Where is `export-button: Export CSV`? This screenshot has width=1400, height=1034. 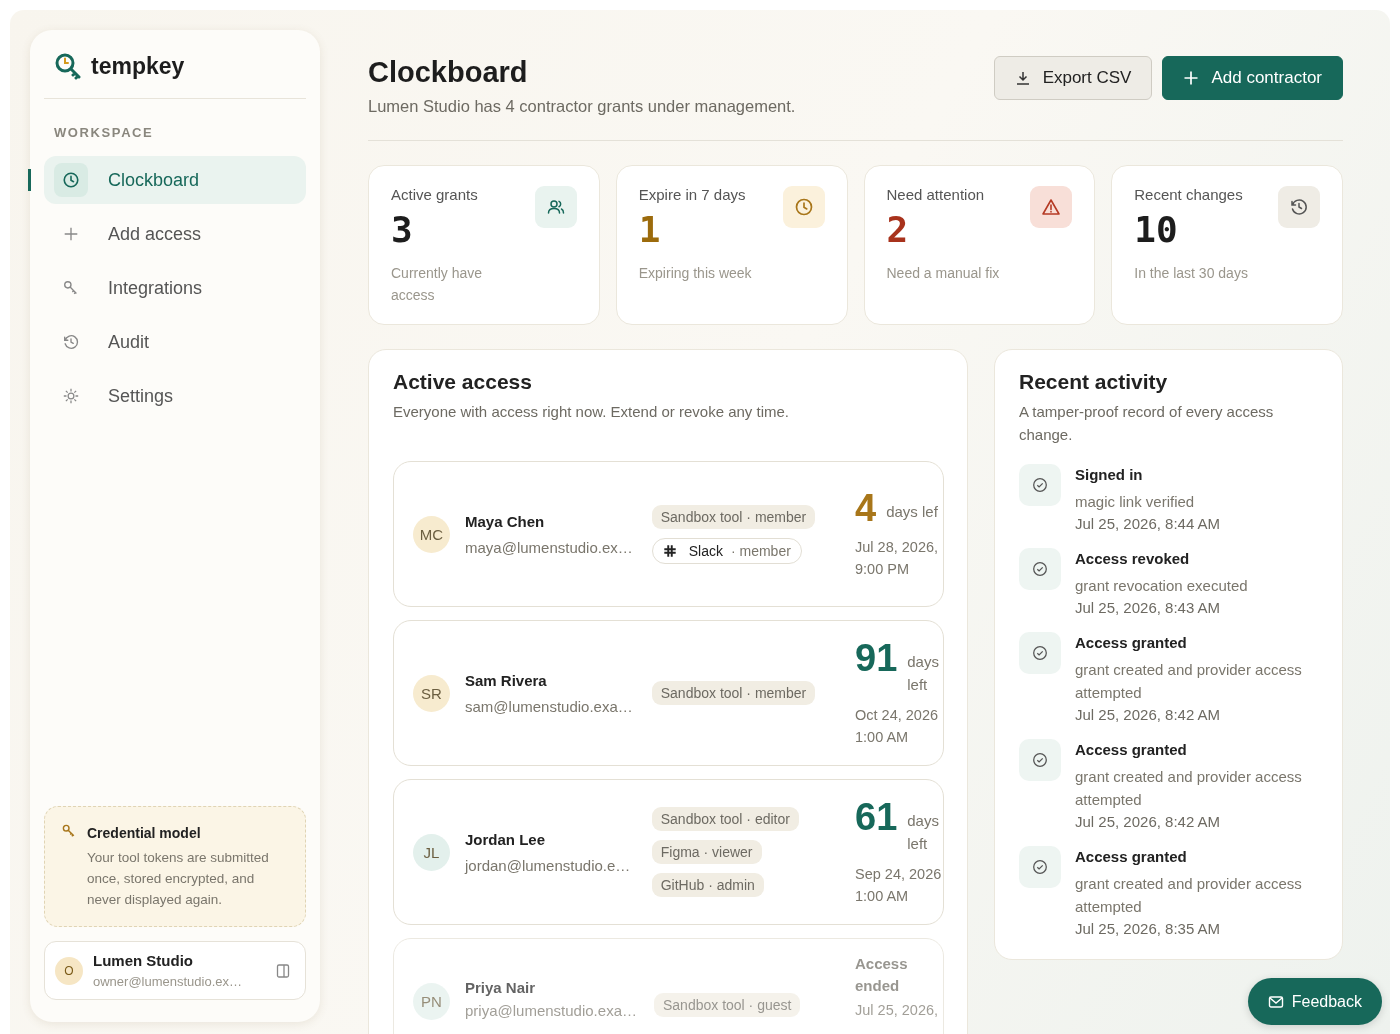
export-button: Export CSV is located at coordinates (1073, 78).